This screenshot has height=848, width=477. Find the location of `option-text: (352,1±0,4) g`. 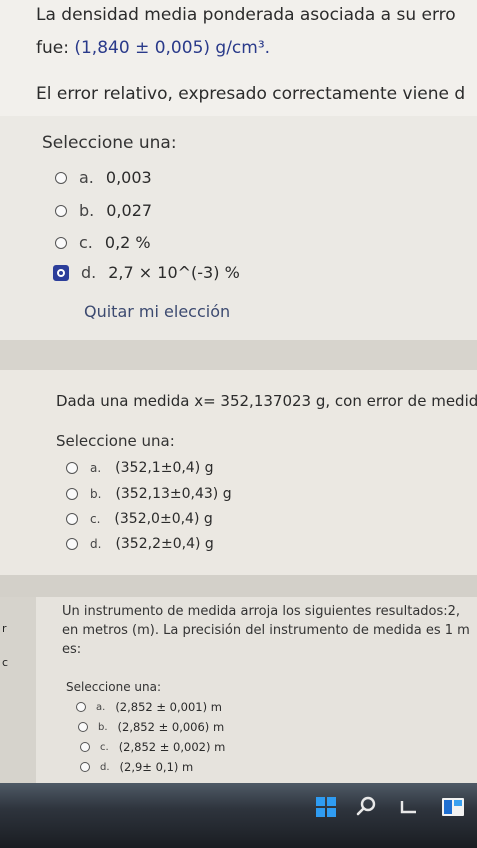

option-text: (352,1±0,4) g is located at coordinates (164, 468).